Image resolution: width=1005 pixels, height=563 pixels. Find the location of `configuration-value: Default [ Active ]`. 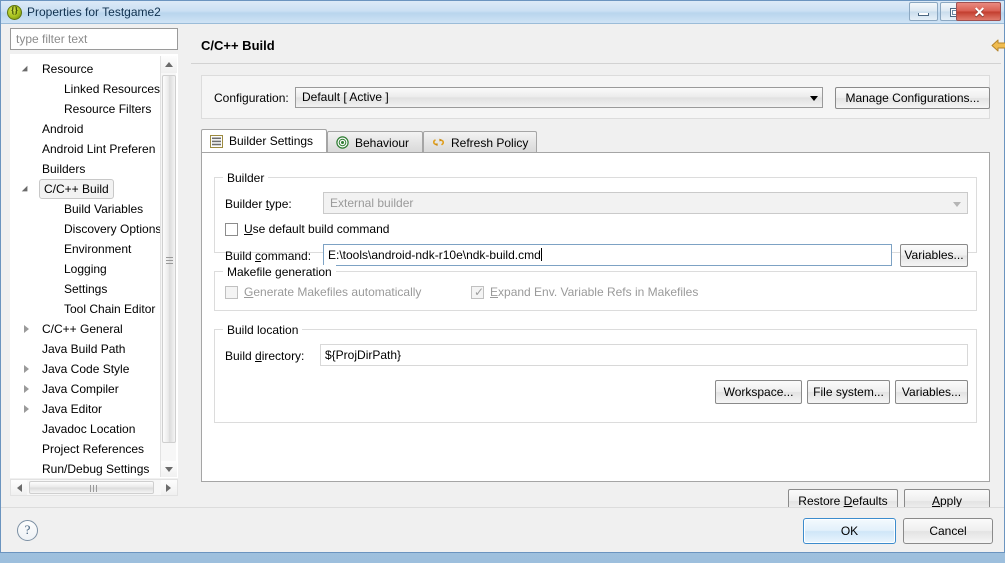

configuration-value: Default [ Active ] is located at coordinates (345, 97).